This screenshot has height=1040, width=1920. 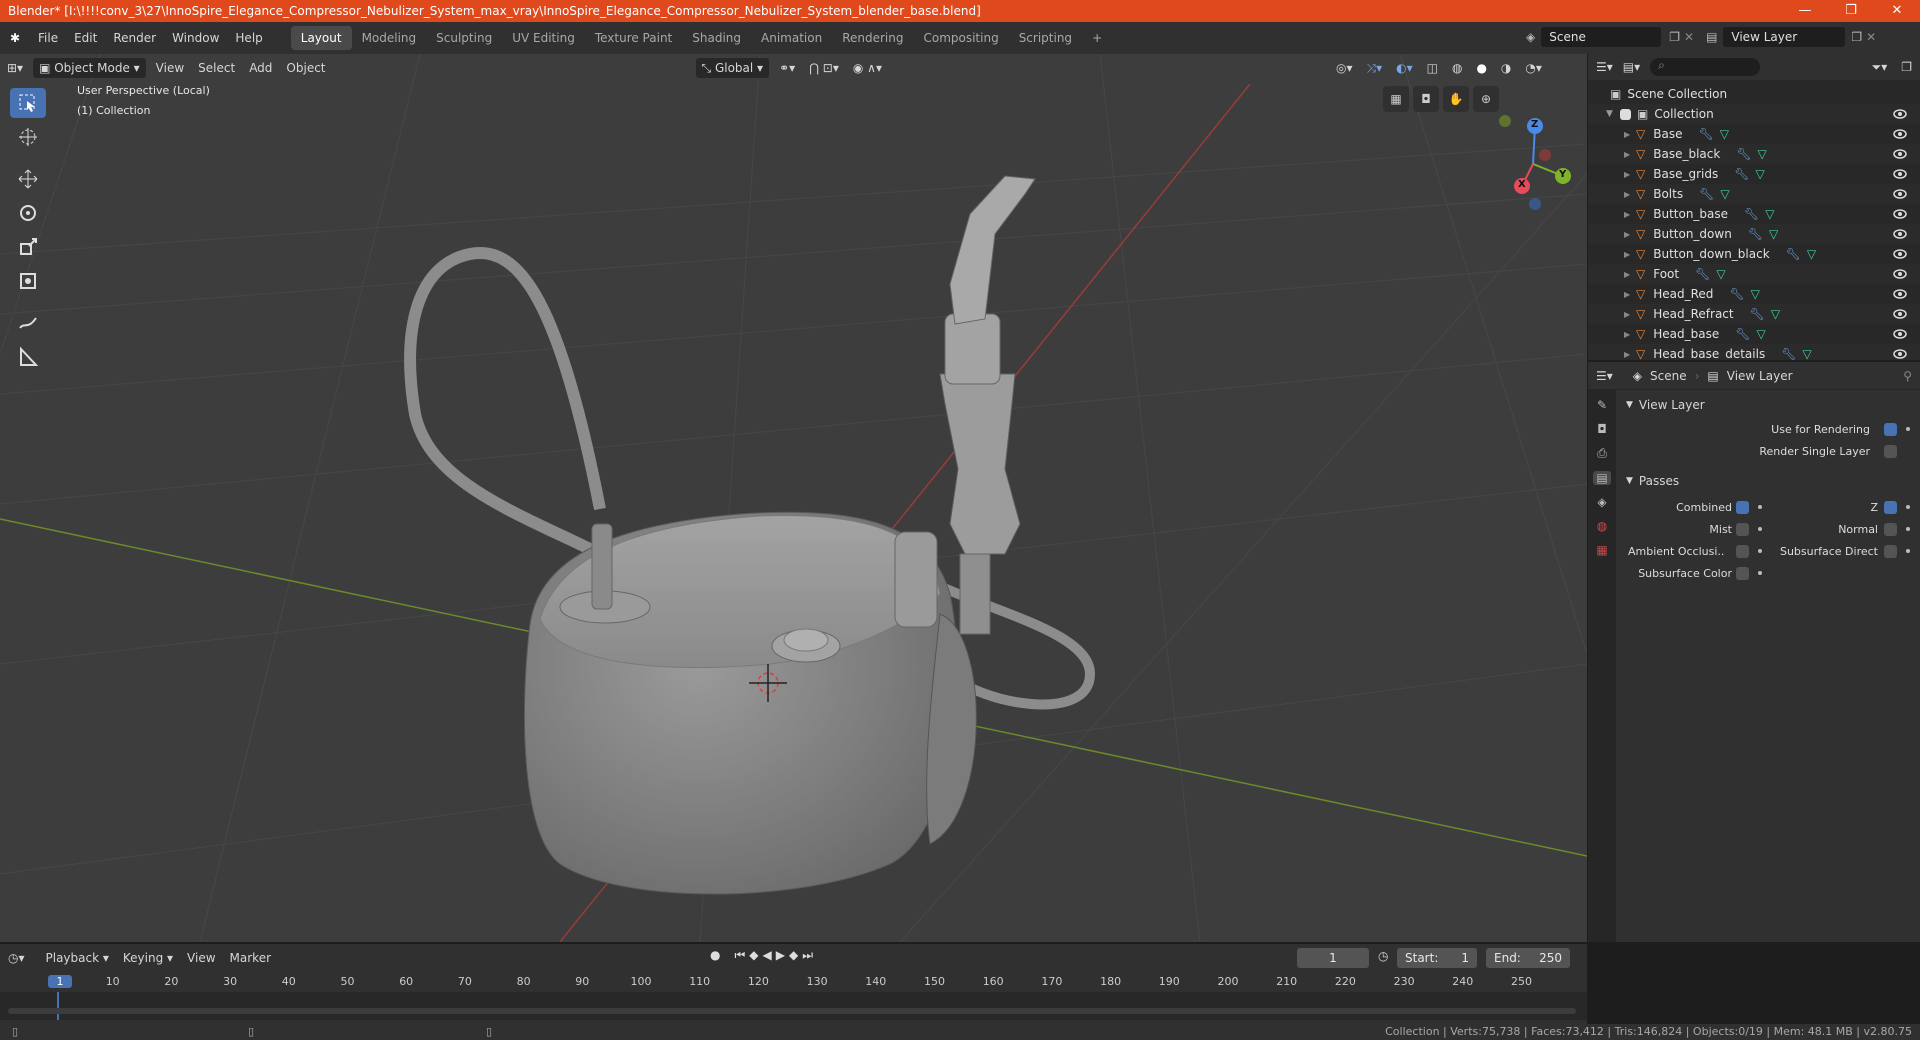 I want to click on menu-marker: Marker, so click(x=250, y=958).